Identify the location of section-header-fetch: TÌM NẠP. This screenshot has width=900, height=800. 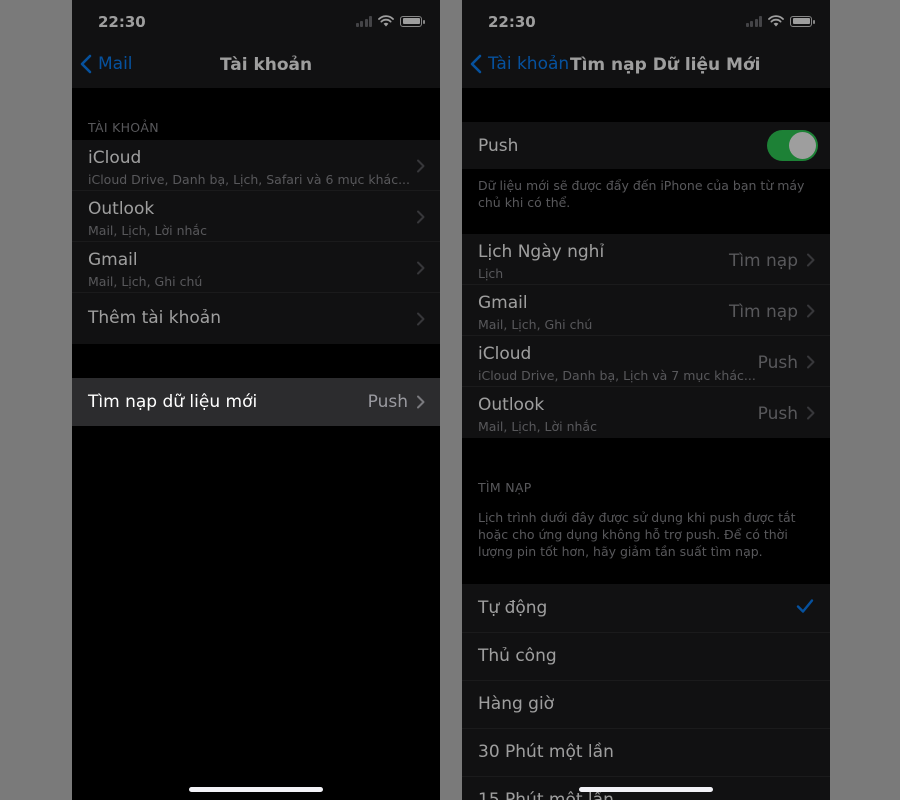
(505, 487).